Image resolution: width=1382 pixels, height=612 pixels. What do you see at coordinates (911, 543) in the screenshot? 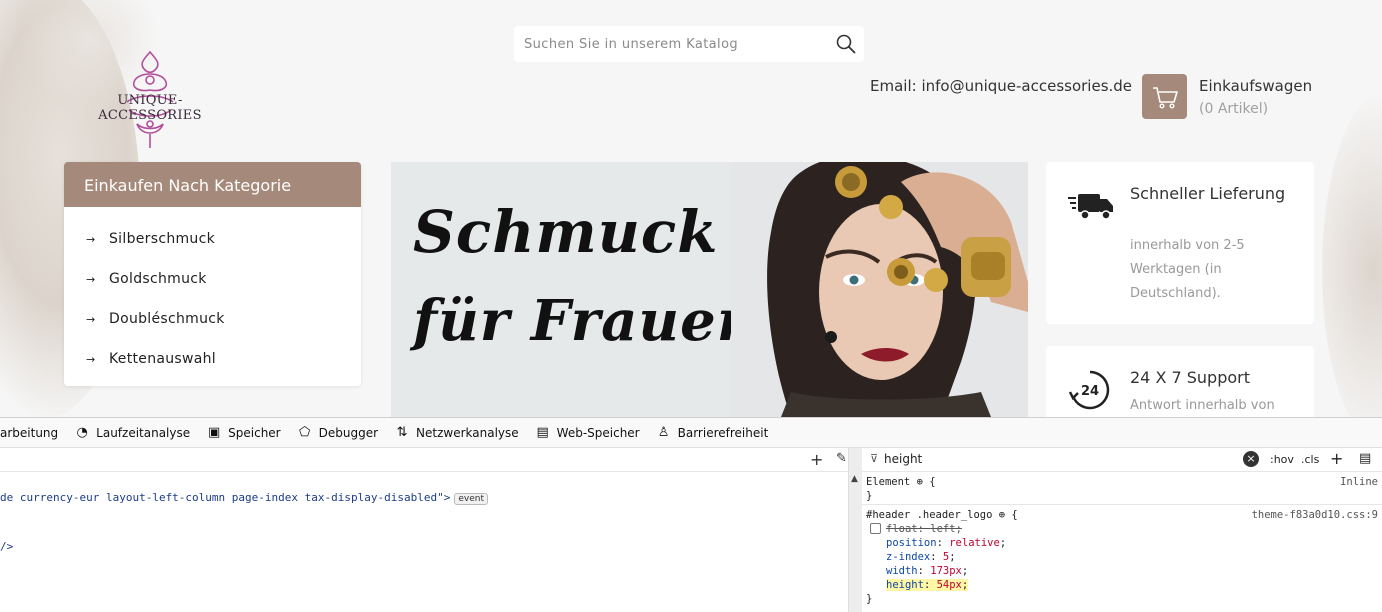
I see `declaration-prop: position` at bounding box center [911, 543].